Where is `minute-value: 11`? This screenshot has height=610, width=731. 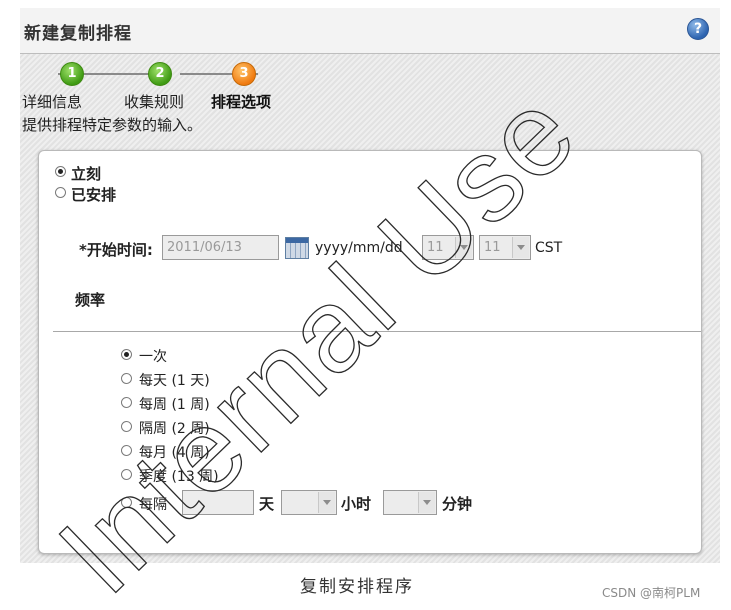
minute-value: 11 is located at coordinates (492, 247).